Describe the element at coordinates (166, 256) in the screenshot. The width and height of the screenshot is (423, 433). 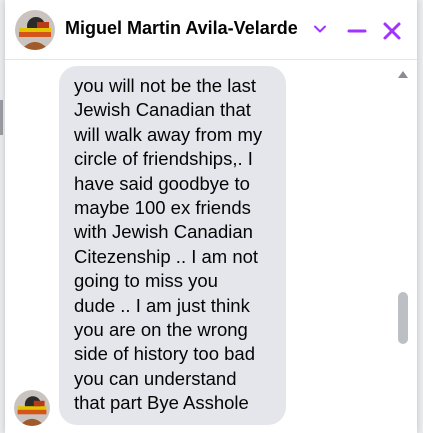
I see `message-line: Citezenship .. I am not` at that location.